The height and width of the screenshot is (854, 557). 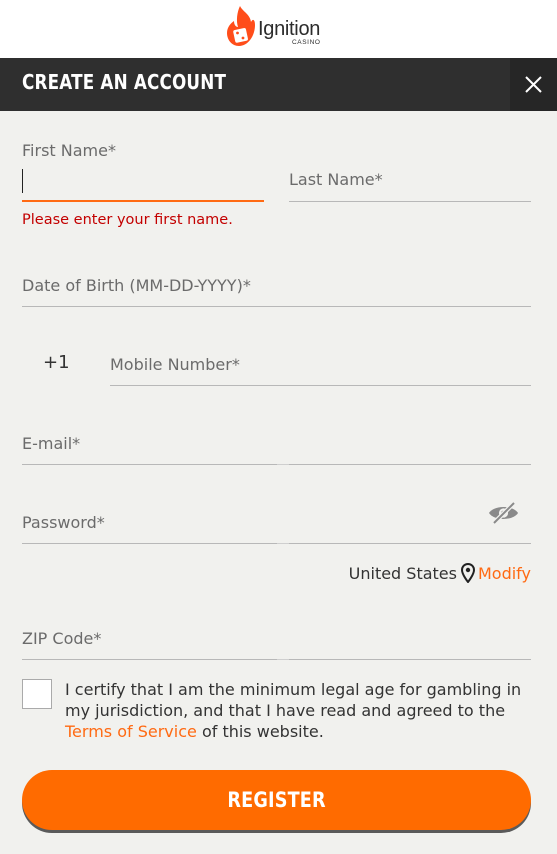 I want to click on brand-name: Ignition, so click(x=289, y=29).